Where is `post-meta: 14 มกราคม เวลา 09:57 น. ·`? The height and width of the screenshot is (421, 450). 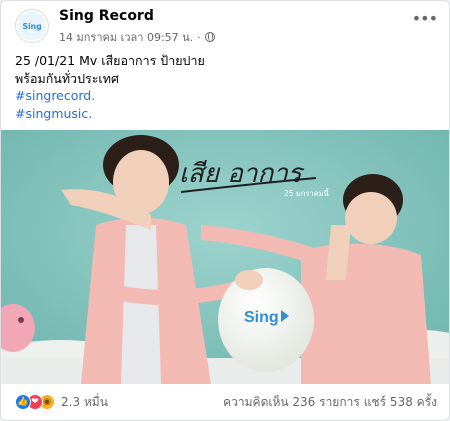 post-meta: 14 มกราคม เวลา 09:57 น. · is located at coordinates (137, 37).